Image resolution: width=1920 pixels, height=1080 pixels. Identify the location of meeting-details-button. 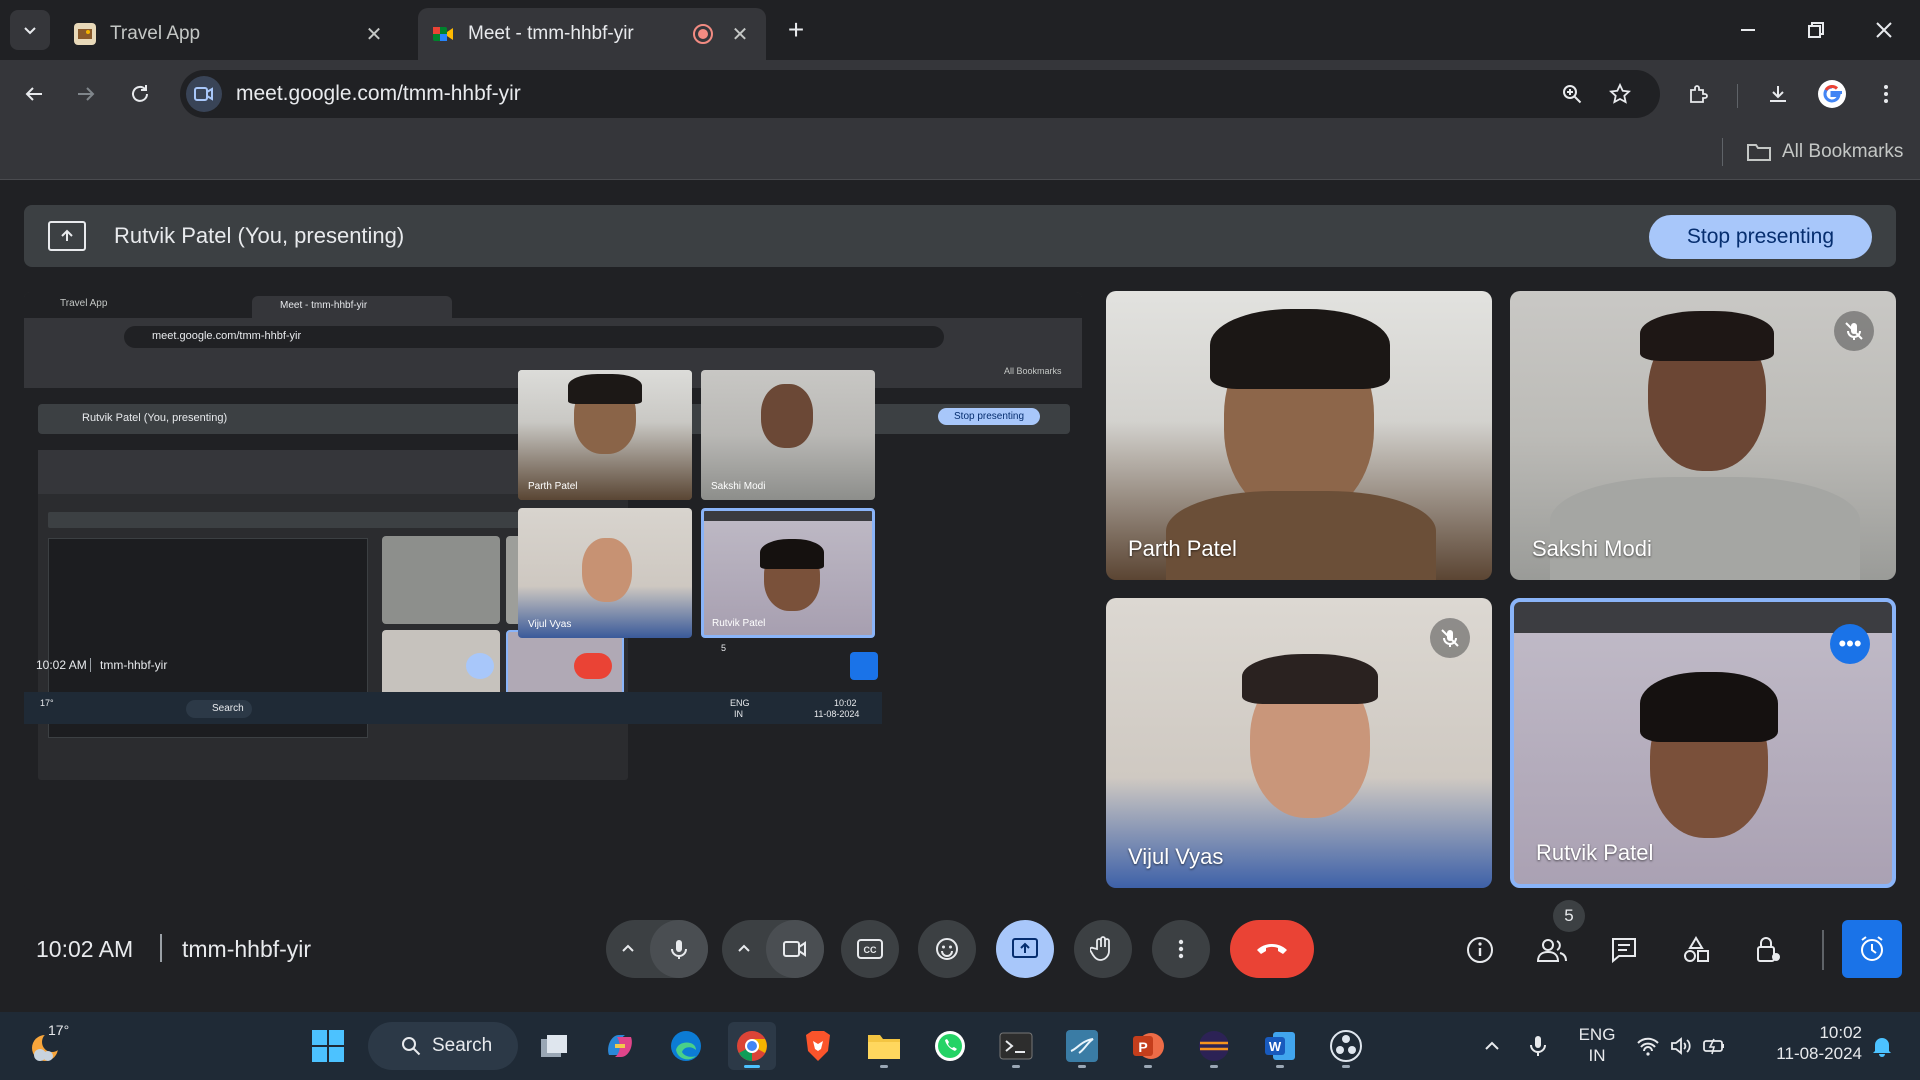
(1480, 950).